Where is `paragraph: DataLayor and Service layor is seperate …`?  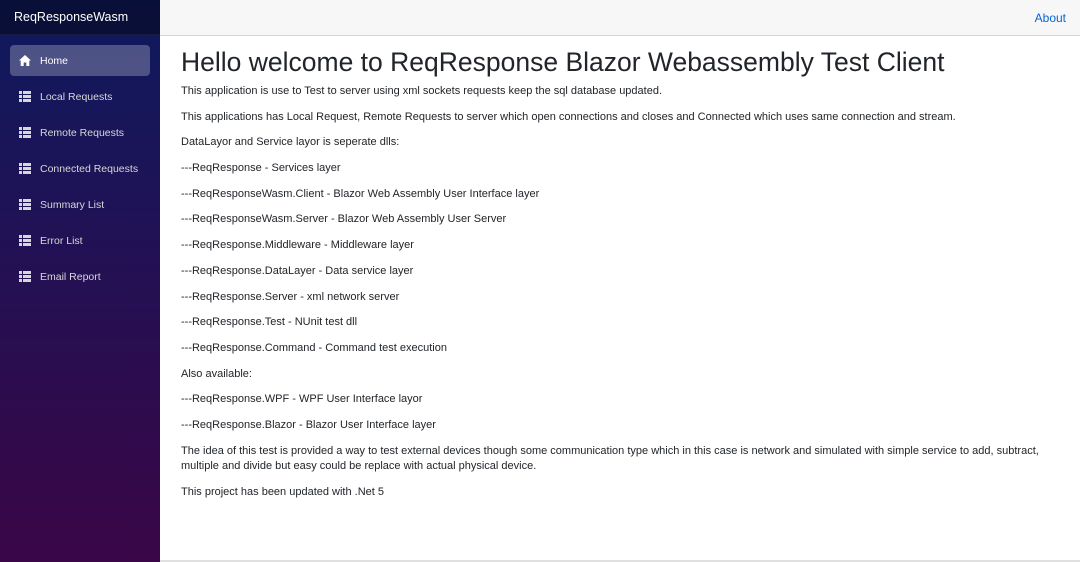
paragraph: DataLayor and Service layor is seperate … is located at coordinates (290, 142).